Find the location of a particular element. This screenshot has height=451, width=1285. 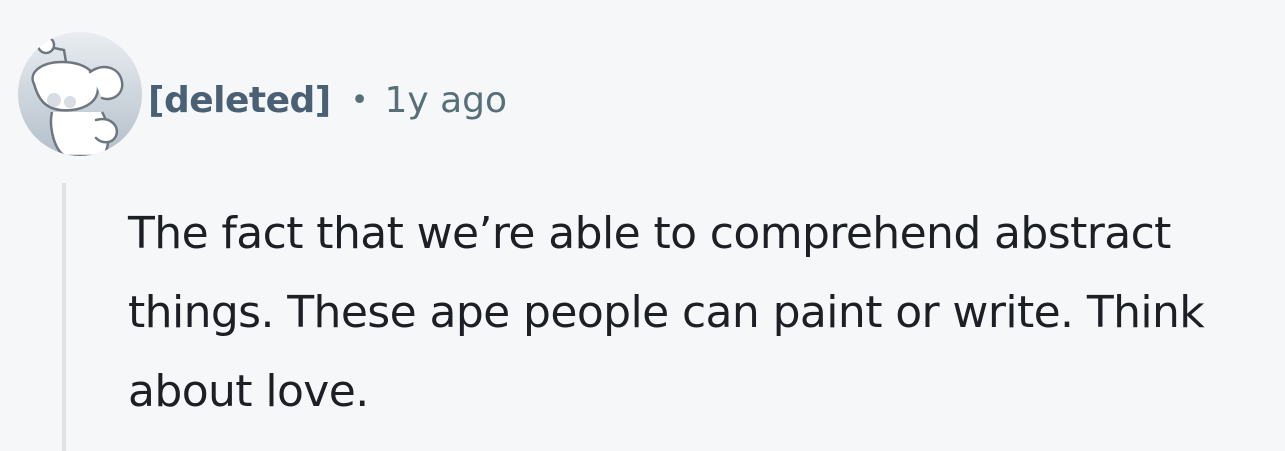

reddit-snoo-deleted-icon is located at coordinates (77, 95).